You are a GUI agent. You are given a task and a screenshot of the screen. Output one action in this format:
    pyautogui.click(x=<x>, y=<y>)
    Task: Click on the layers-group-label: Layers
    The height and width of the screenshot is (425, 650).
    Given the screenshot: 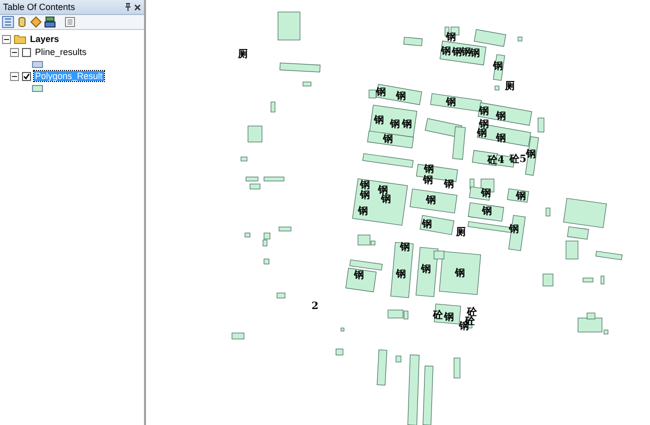 What is the action you would take?
    pyautogui.click(x=44, y=39)
    